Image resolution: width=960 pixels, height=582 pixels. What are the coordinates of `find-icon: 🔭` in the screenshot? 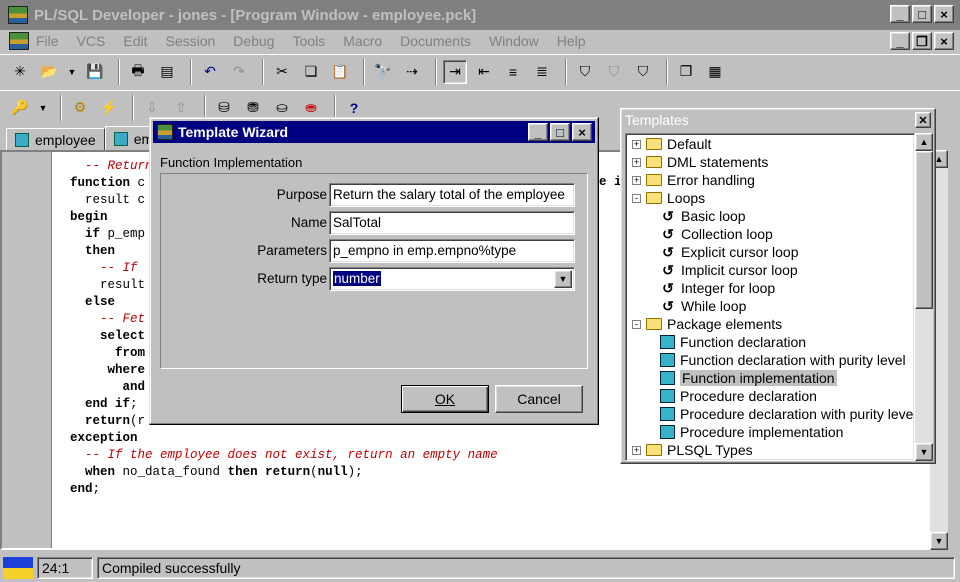 It's located at (383, 72).